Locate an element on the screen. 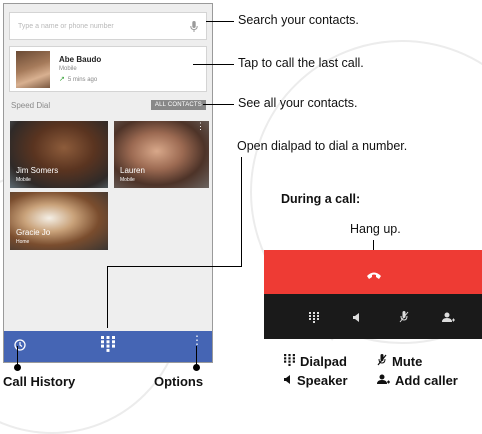 The height and width of the screenshot is (434, 482). during-call-title: During a call: is located at coordinates (321, 199).